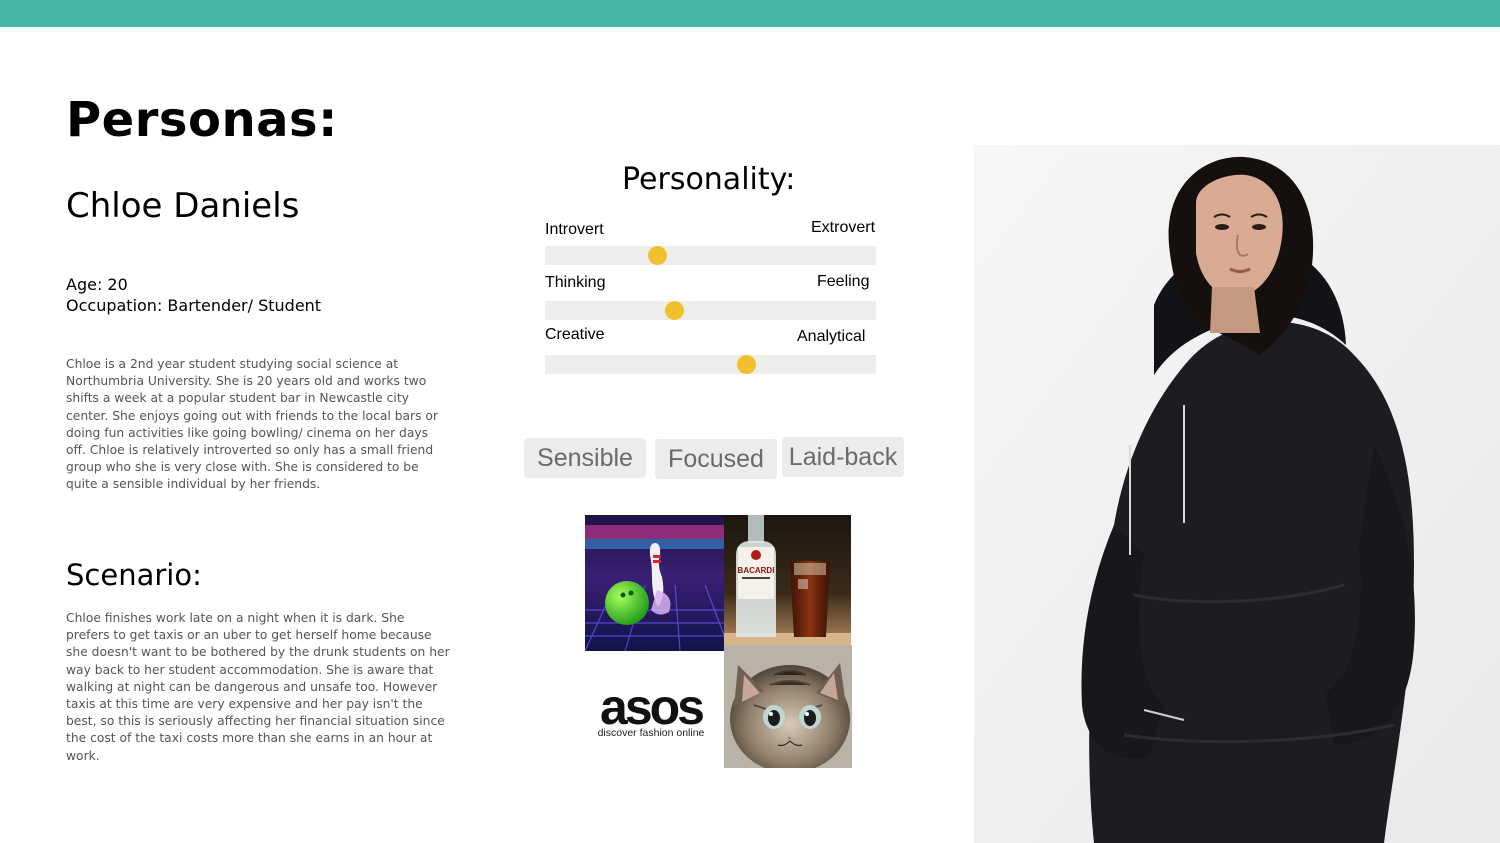 The height and width of the screenshot is (843, 1500). What do you see at coordinates (716, 459) in the screenshot?
I see `trait-tag: Focused` at bounding box center [716, 459].